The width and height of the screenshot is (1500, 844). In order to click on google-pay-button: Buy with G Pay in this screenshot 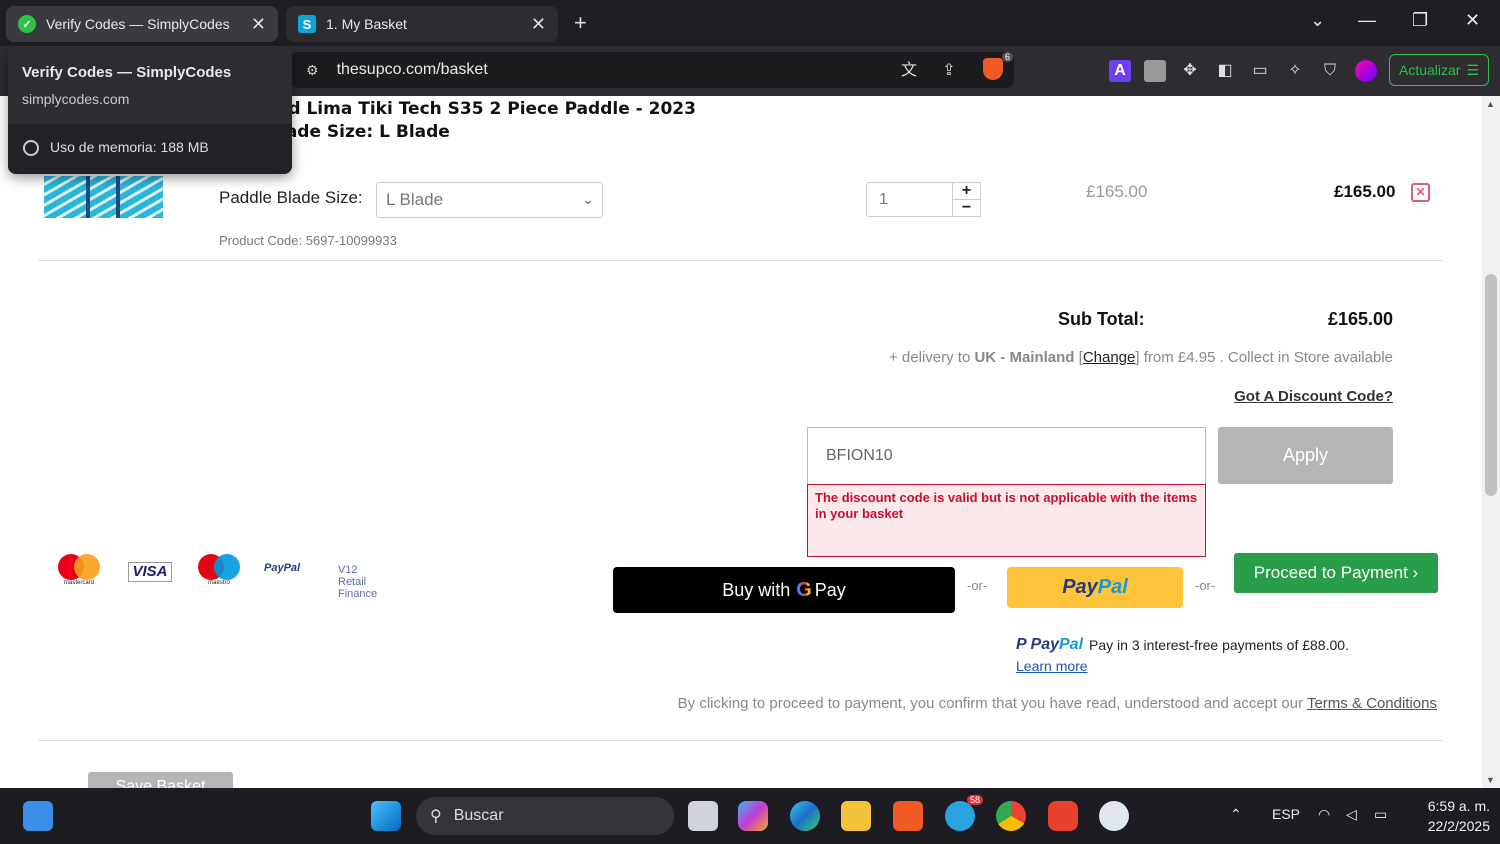, I will do `click(784, 590)`.